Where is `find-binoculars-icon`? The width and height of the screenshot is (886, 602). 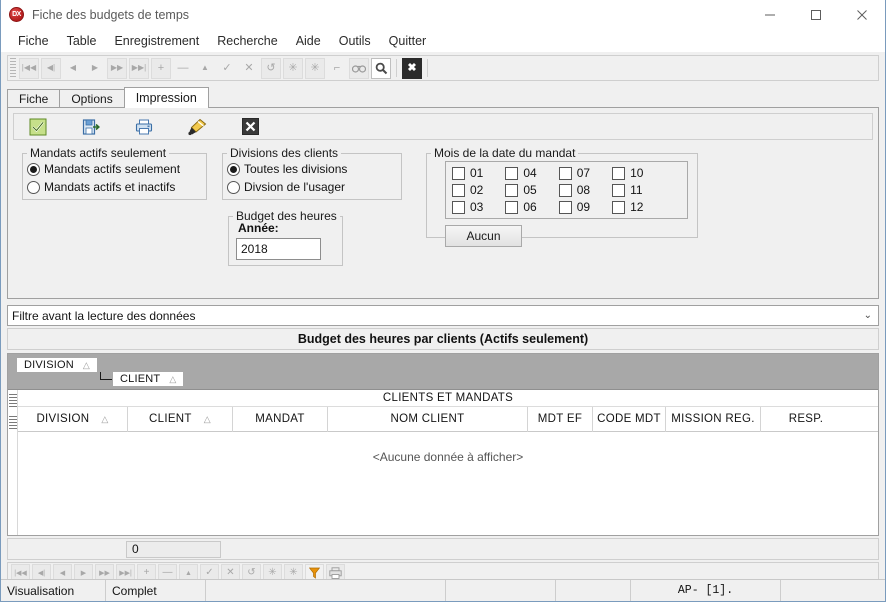 find-binoculars-icon is located at coordinates (359, 68).